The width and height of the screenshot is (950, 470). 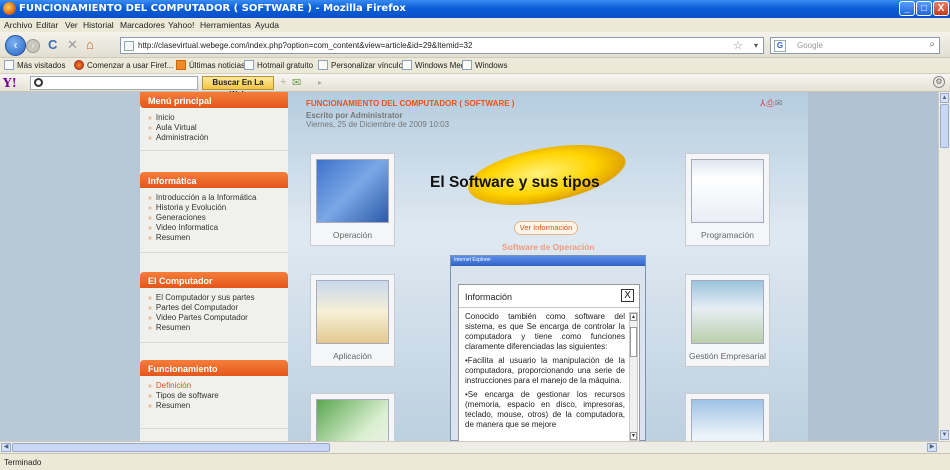 What do you see at coordinates (218, 138) in the screenshot?
I see `sidebar-item-administracion: Administración` at bounding box center [218, 138].